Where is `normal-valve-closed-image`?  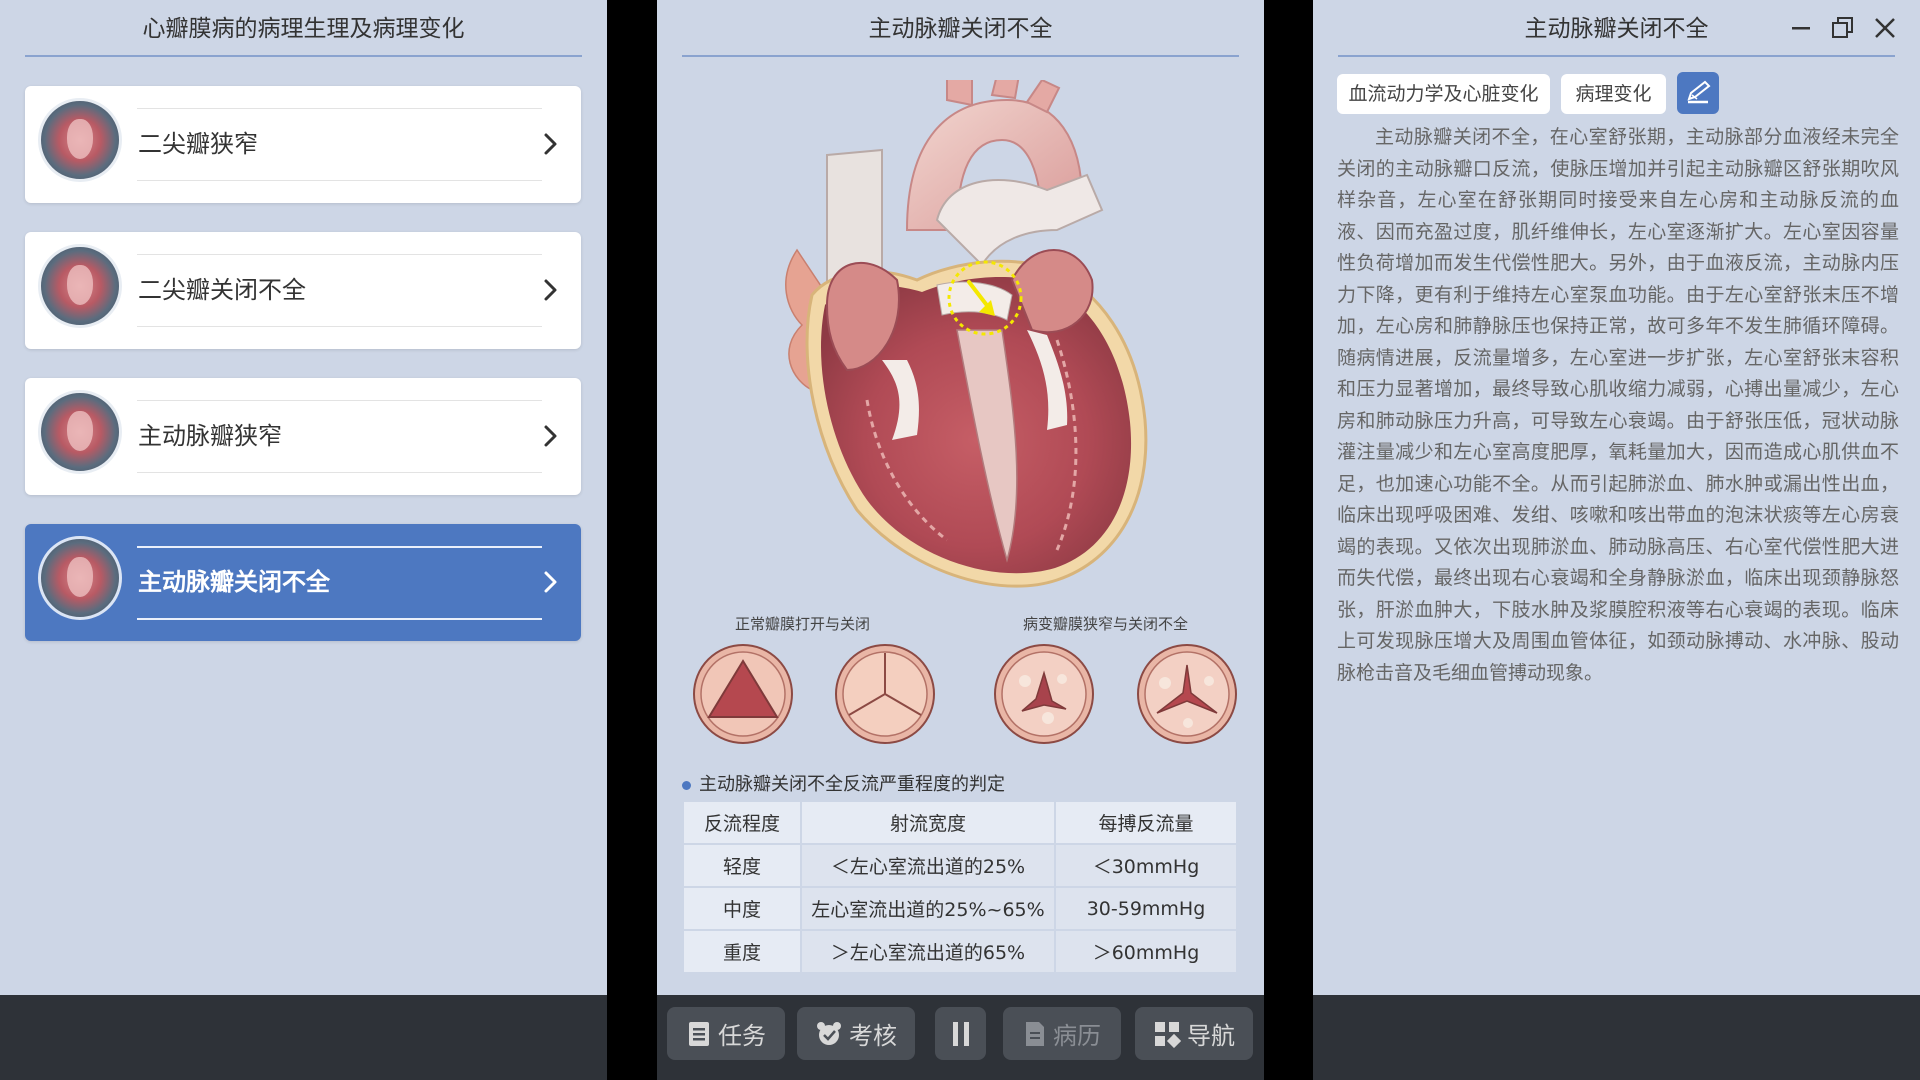
normal-valve-closed-image is located at coordinates (885, 694).